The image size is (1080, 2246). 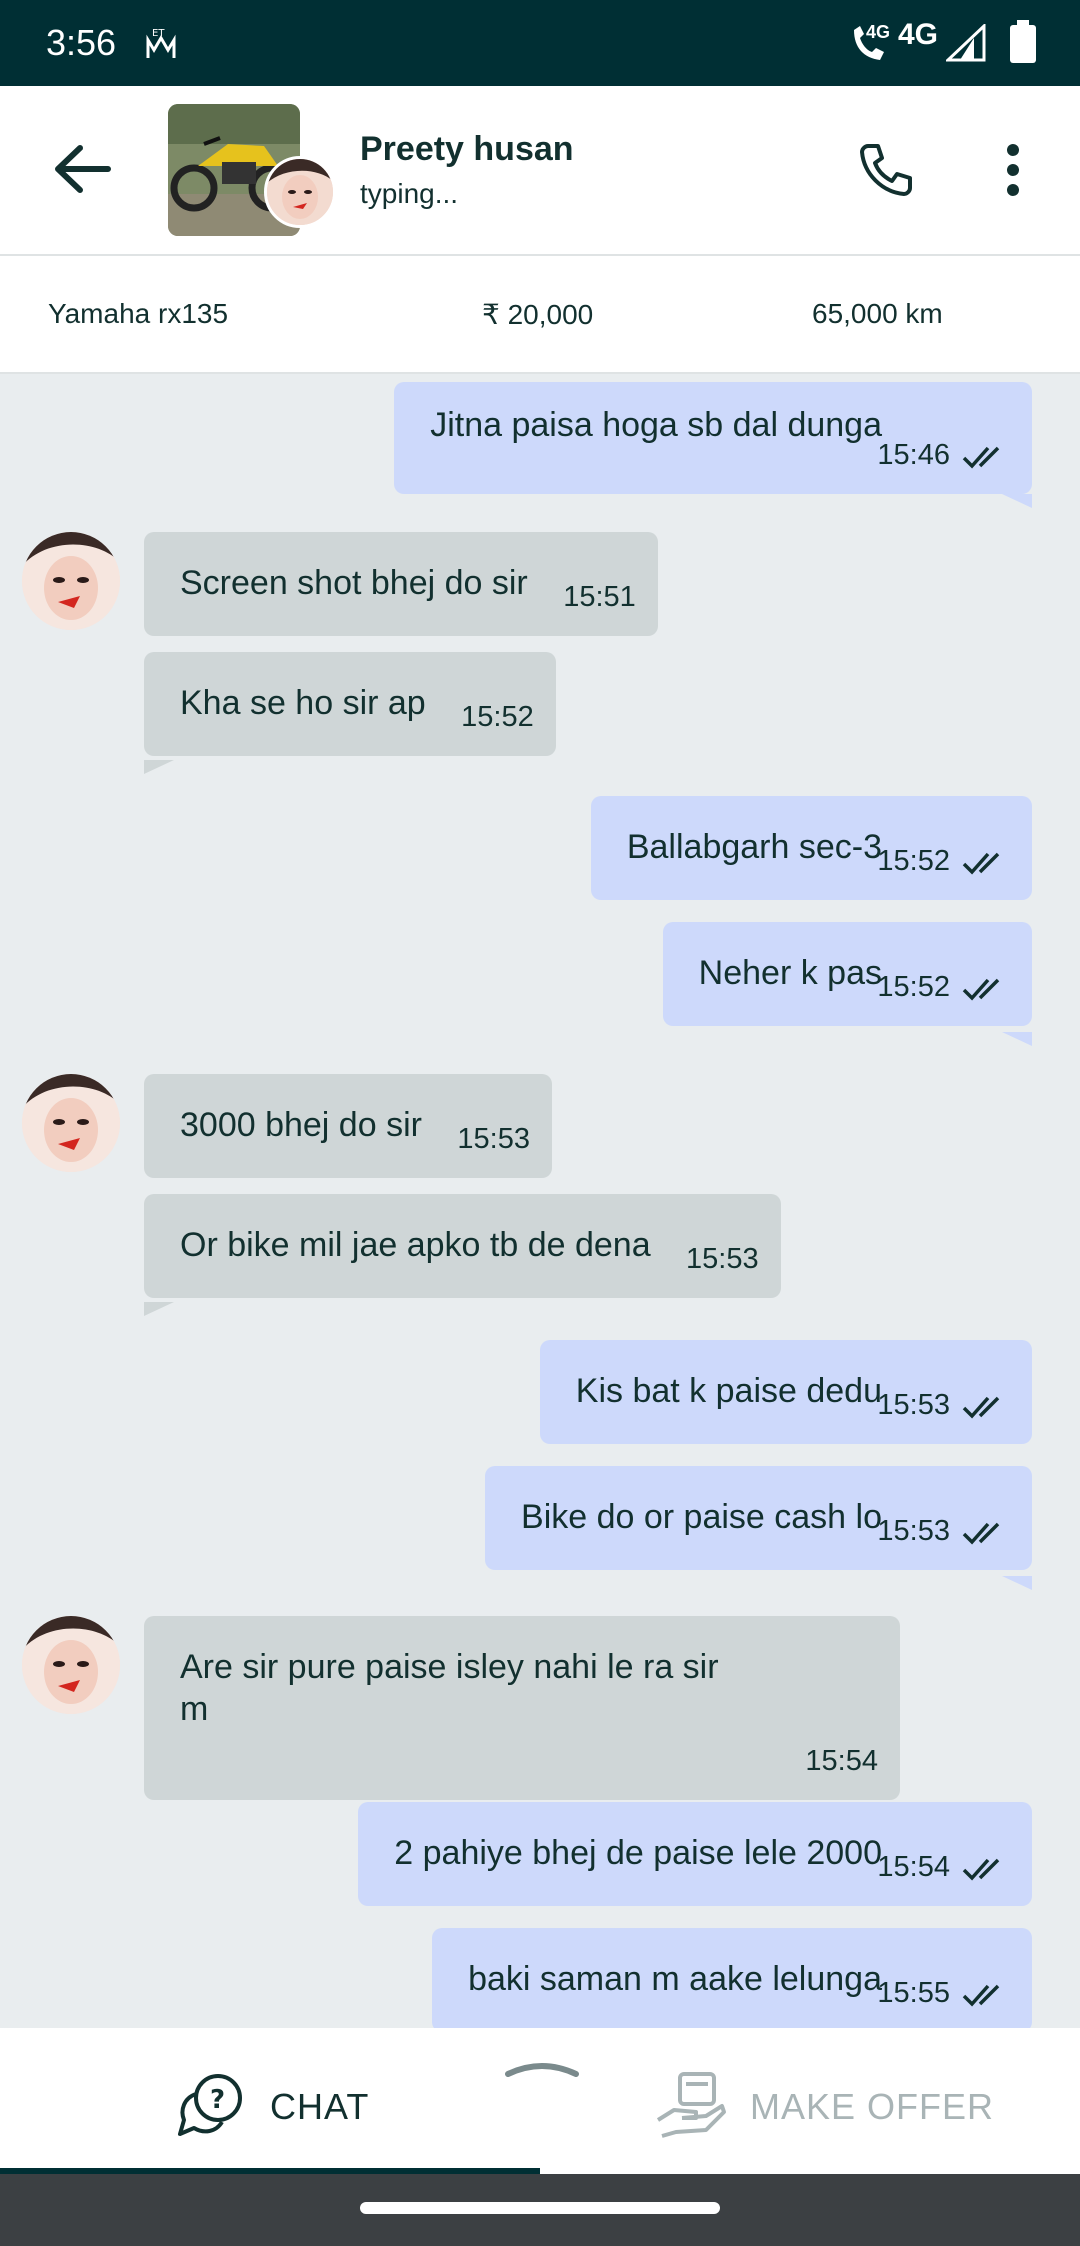 What do you see at coordinates (790, 973) in the screenshot?
I see `message-text: Neher k pas` at bounding box center [790, 973].